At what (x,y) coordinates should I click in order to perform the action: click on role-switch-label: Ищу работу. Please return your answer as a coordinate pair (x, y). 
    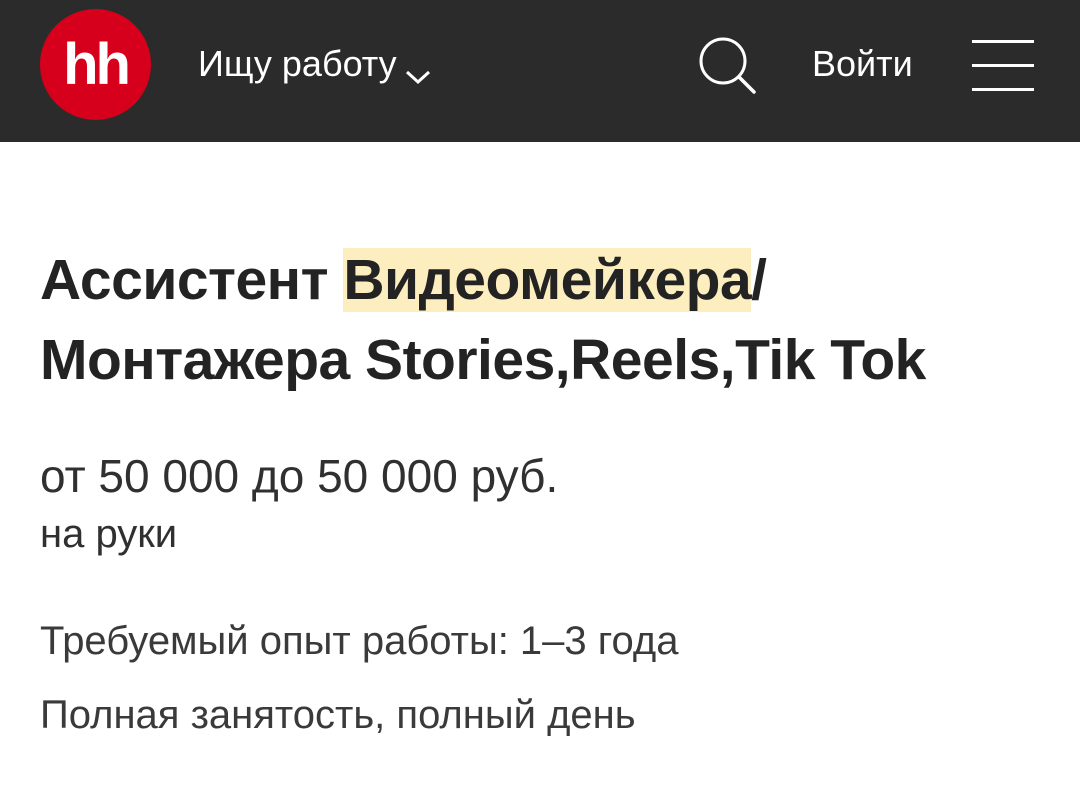
    Looking at the image, I should click on (297, 63).